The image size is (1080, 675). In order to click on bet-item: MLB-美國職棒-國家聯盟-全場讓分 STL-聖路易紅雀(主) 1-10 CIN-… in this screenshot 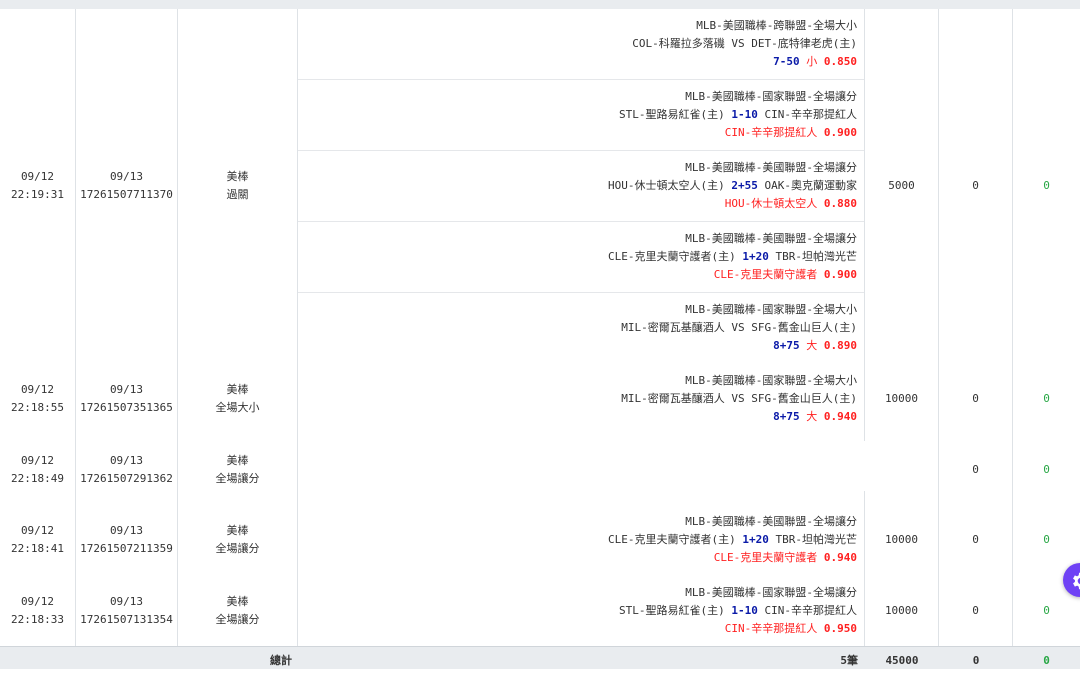, I will do `click(581, 115)`.